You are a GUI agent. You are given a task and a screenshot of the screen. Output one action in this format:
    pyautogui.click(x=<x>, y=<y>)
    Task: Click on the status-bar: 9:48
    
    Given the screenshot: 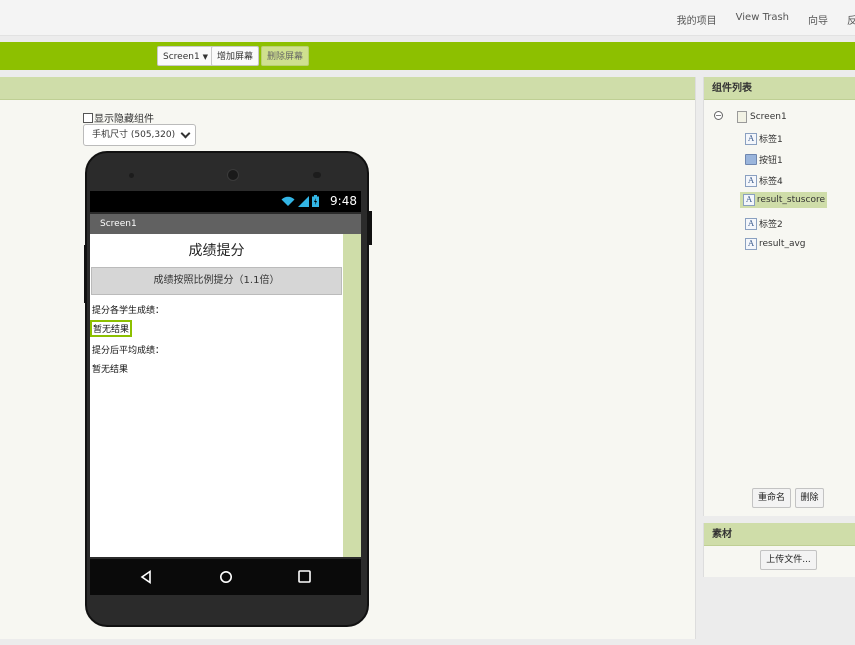 What is the action you would take?
    pyautogui.click(x=225, y=201)
    